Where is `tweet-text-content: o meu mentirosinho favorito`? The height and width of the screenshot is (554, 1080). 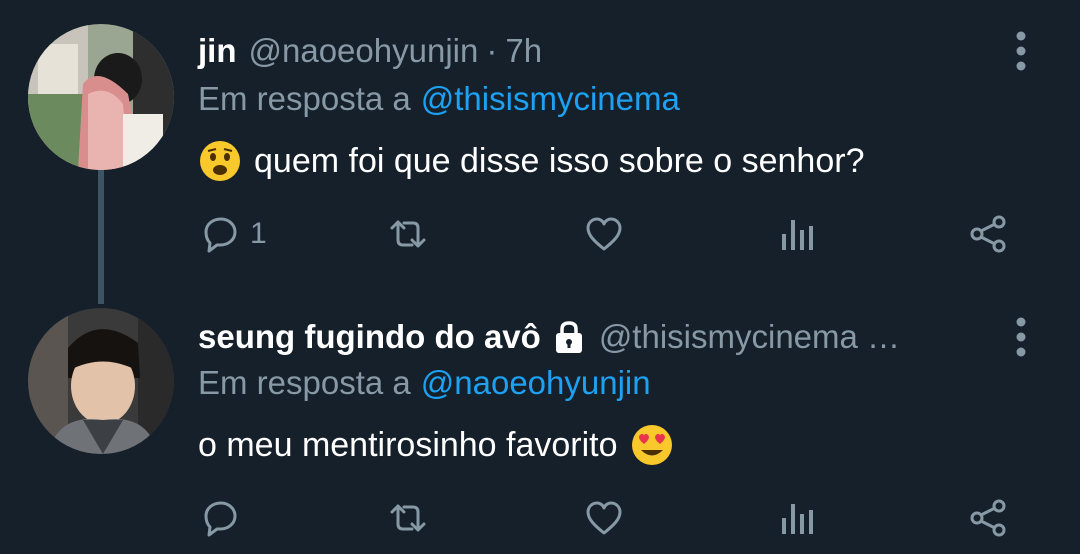 tweet-text-content: o meu mentirosinho favorito is located at coordinates (408, 444).